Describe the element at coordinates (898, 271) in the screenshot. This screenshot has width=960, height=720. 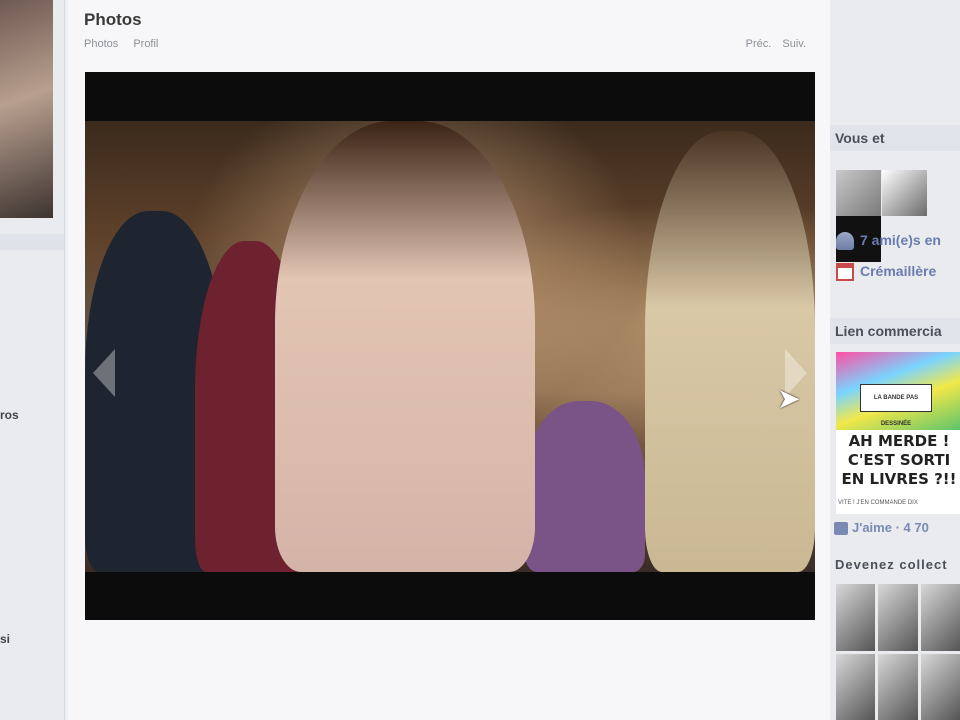
I see `event-text: Crémaillère` at that location.